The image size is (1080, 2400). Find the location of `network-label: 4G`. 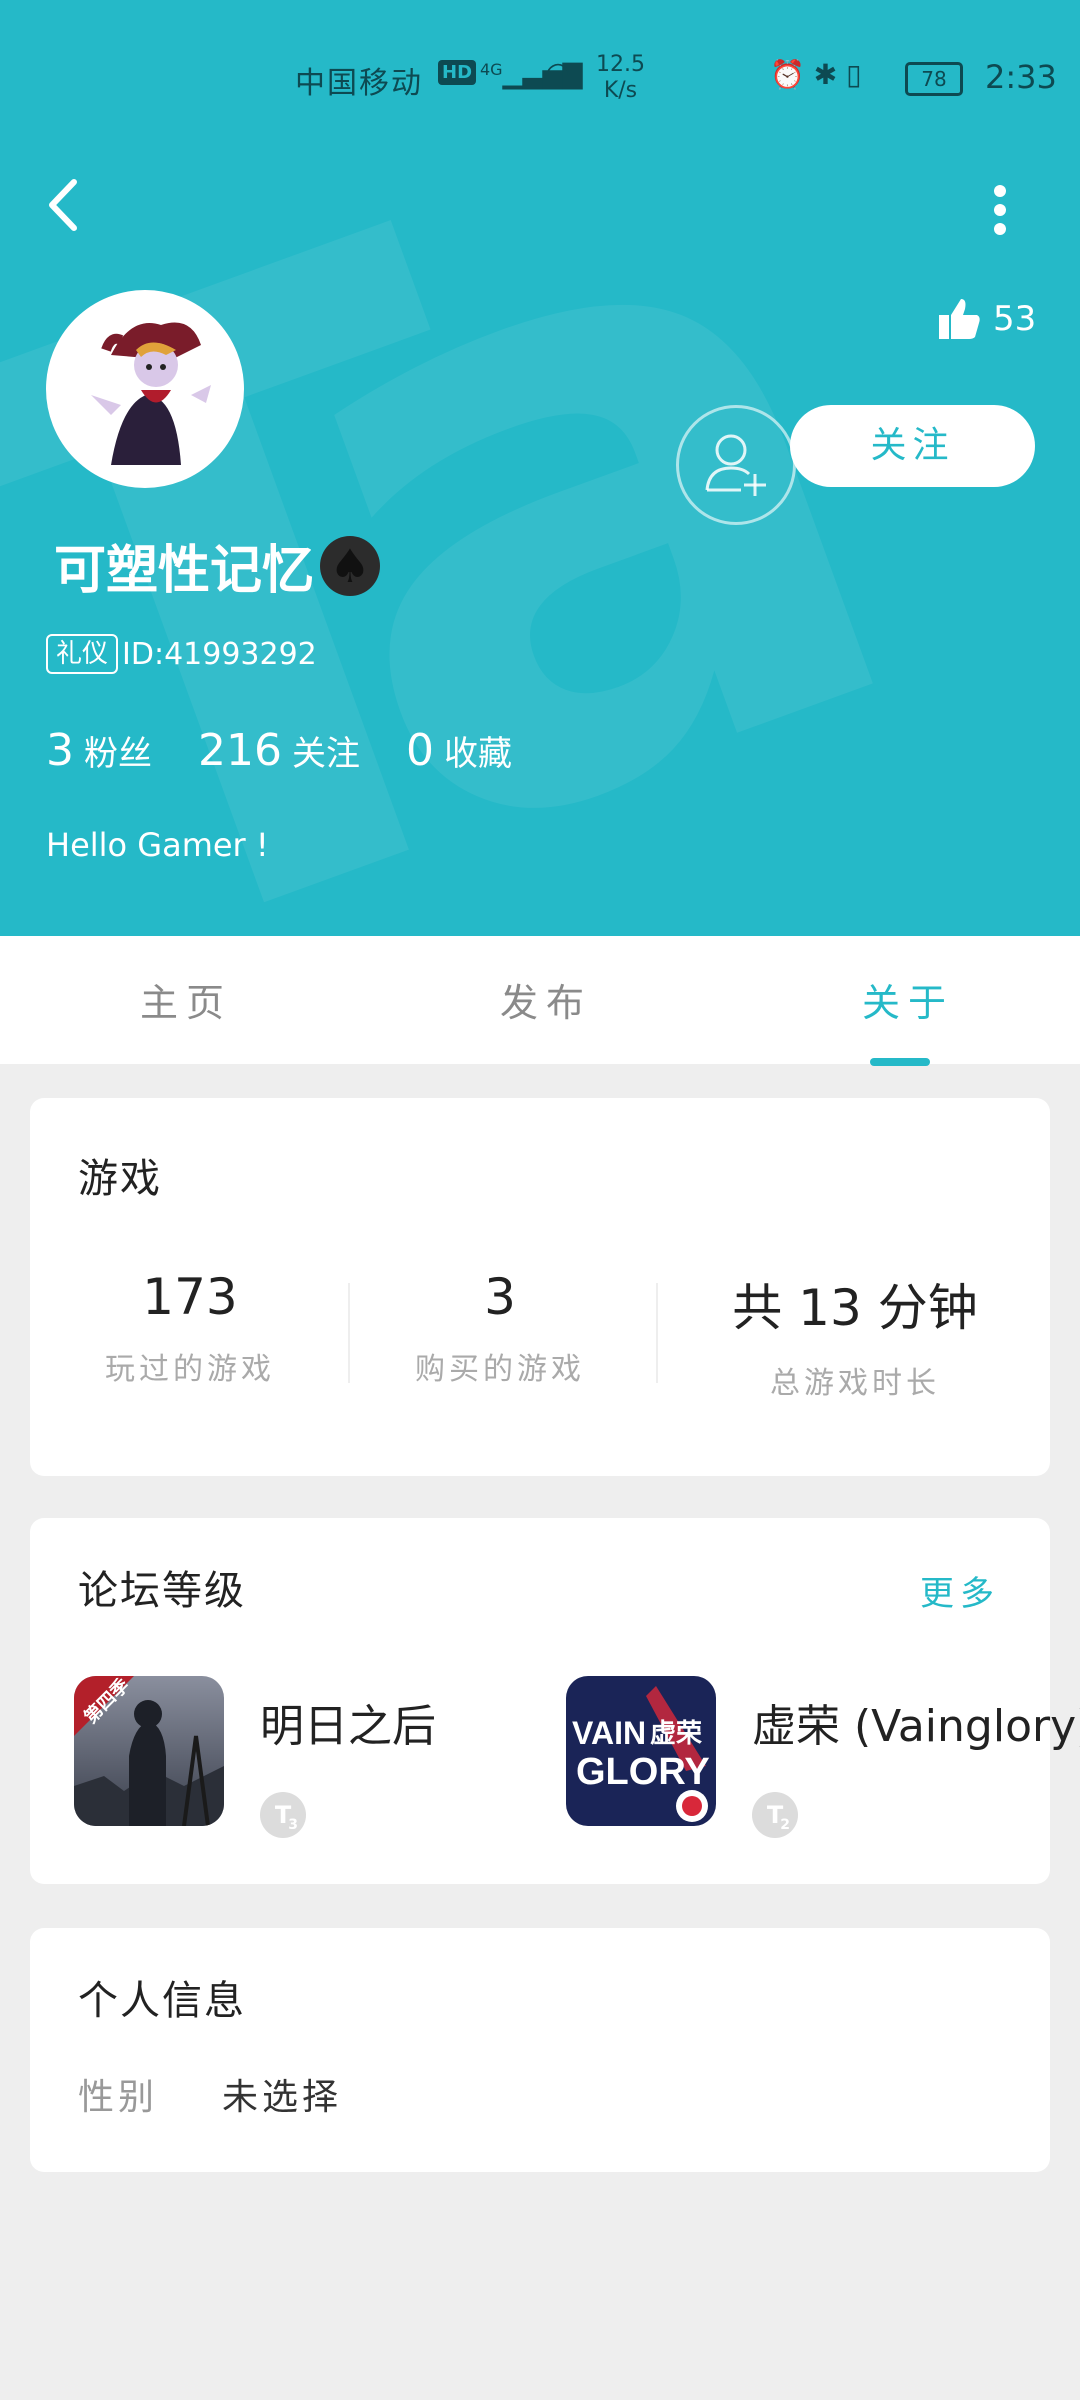

network-label: 4G is located at coordinates (491, 69).